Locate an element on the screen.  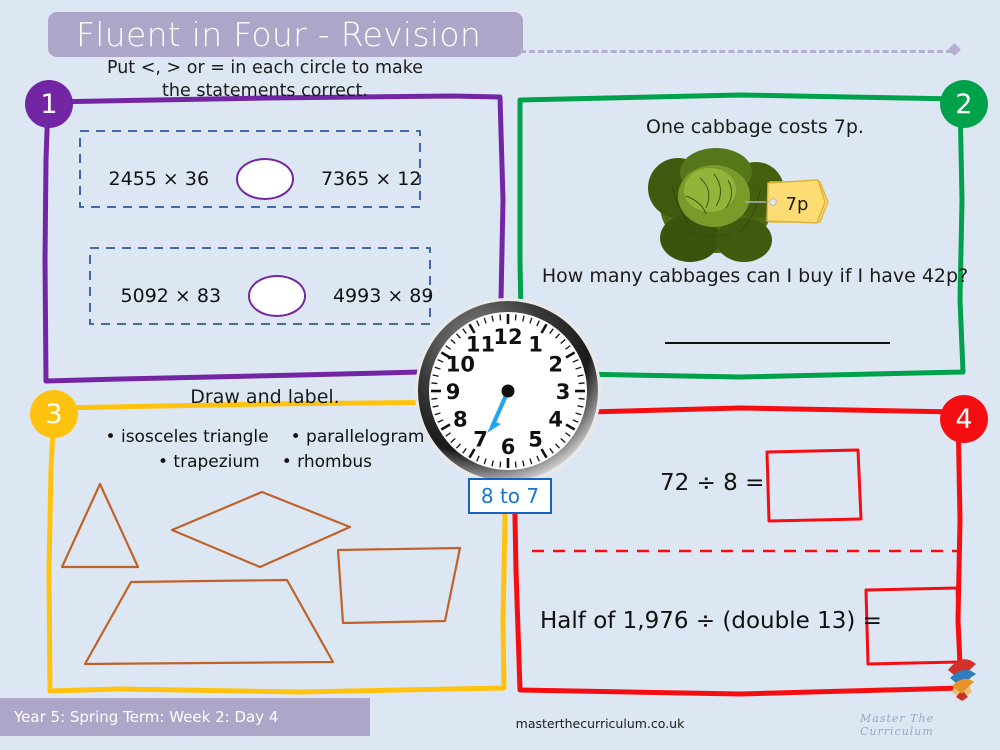
page-title: Fluent in Four - Revision is located at coordinates (279, 34).